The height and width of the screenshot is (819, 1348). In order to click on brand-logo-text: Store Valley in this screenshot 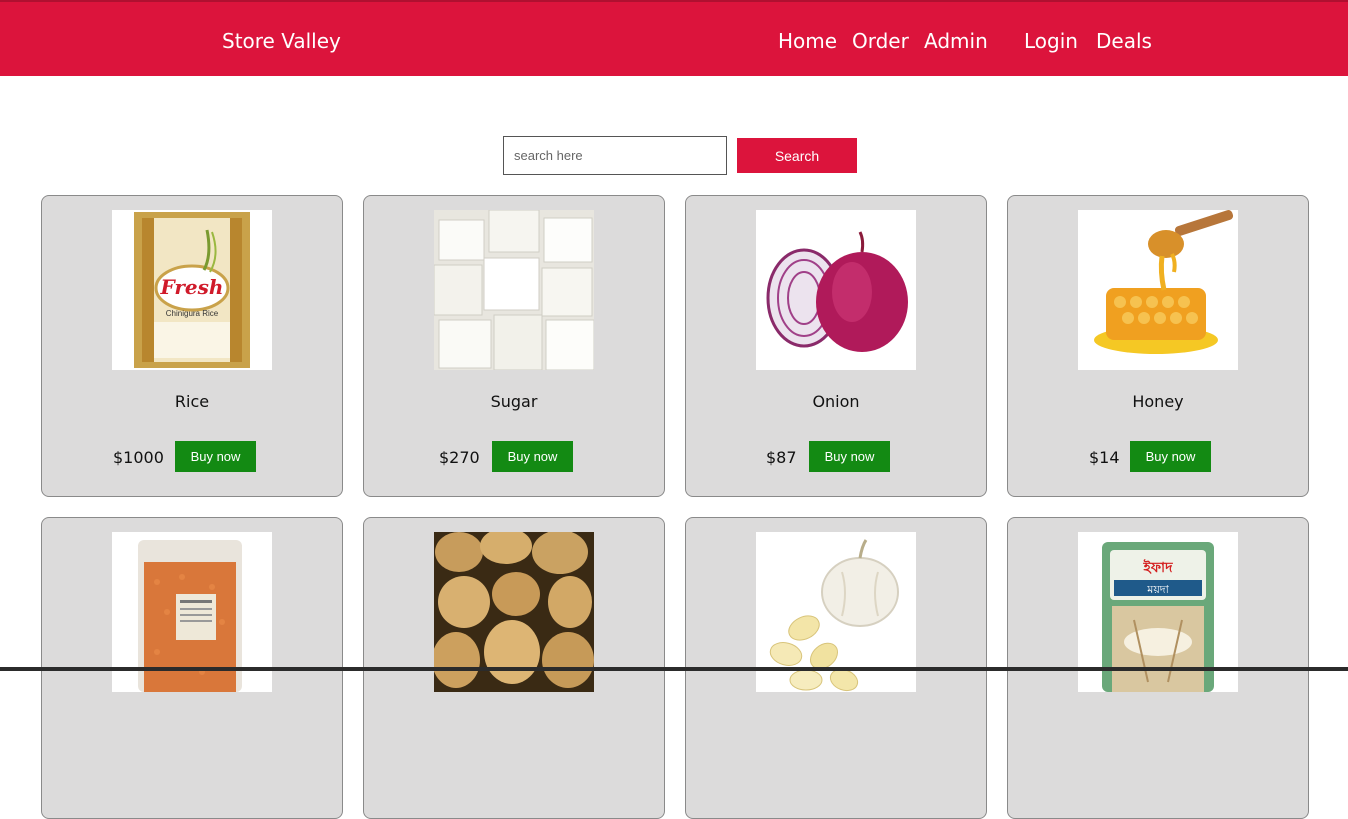, I will do `click(281, 41)`.